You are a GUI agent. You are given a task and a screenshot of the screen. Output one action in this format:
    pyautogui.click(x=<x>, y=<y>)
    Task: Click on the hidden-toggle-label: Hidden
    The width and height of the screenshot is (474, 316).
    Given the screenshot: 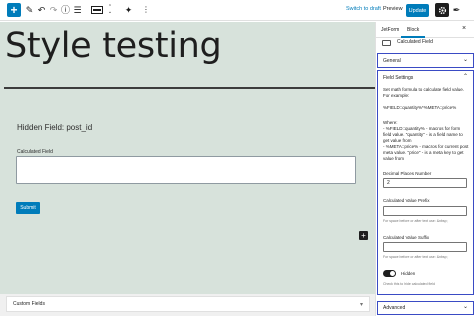 What is the action you would take?
    pyautogui.click(x=408, y=273)
    